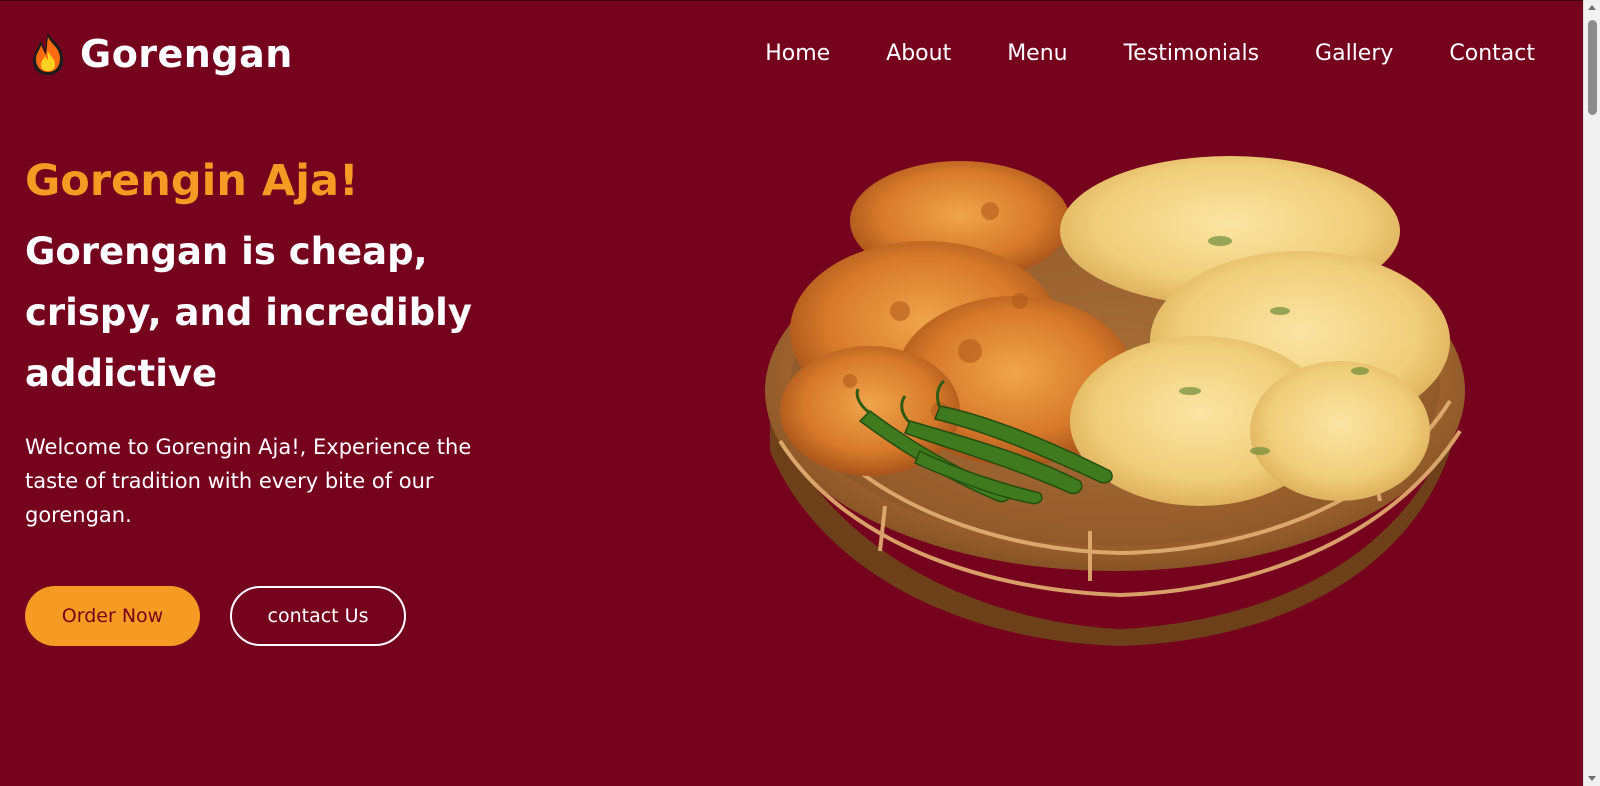 This screenshot has width=1600, height=786. What do you see at coordinates (918, 53) in the screenshot?
I see `nav-about: About` at bounding box center [918, 53].